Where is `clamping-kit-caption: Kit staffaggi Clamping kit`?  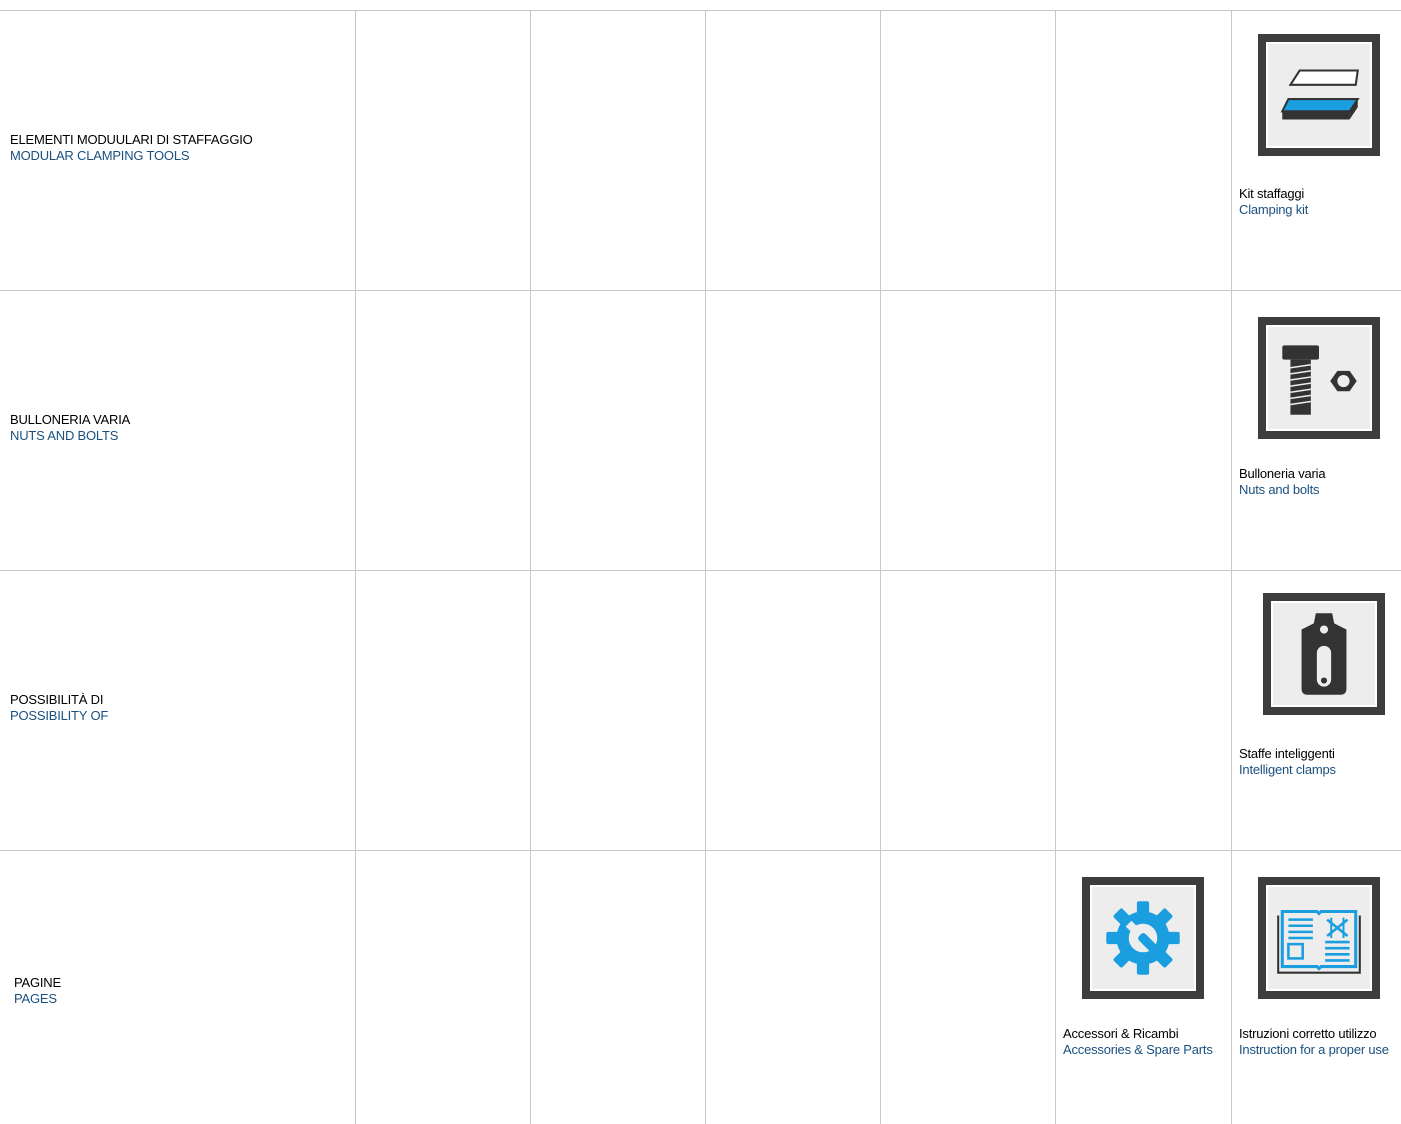
clamping-kit-caption: Kit staffaggi Clamping kit is located at coordinates (1273, 202).